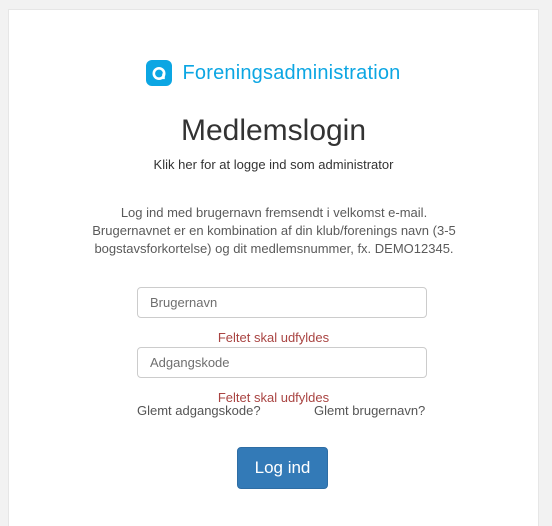 This screenshot has height=526, width=552. I want to click on brand-name: Foreningsadministration, so click(291, 72).